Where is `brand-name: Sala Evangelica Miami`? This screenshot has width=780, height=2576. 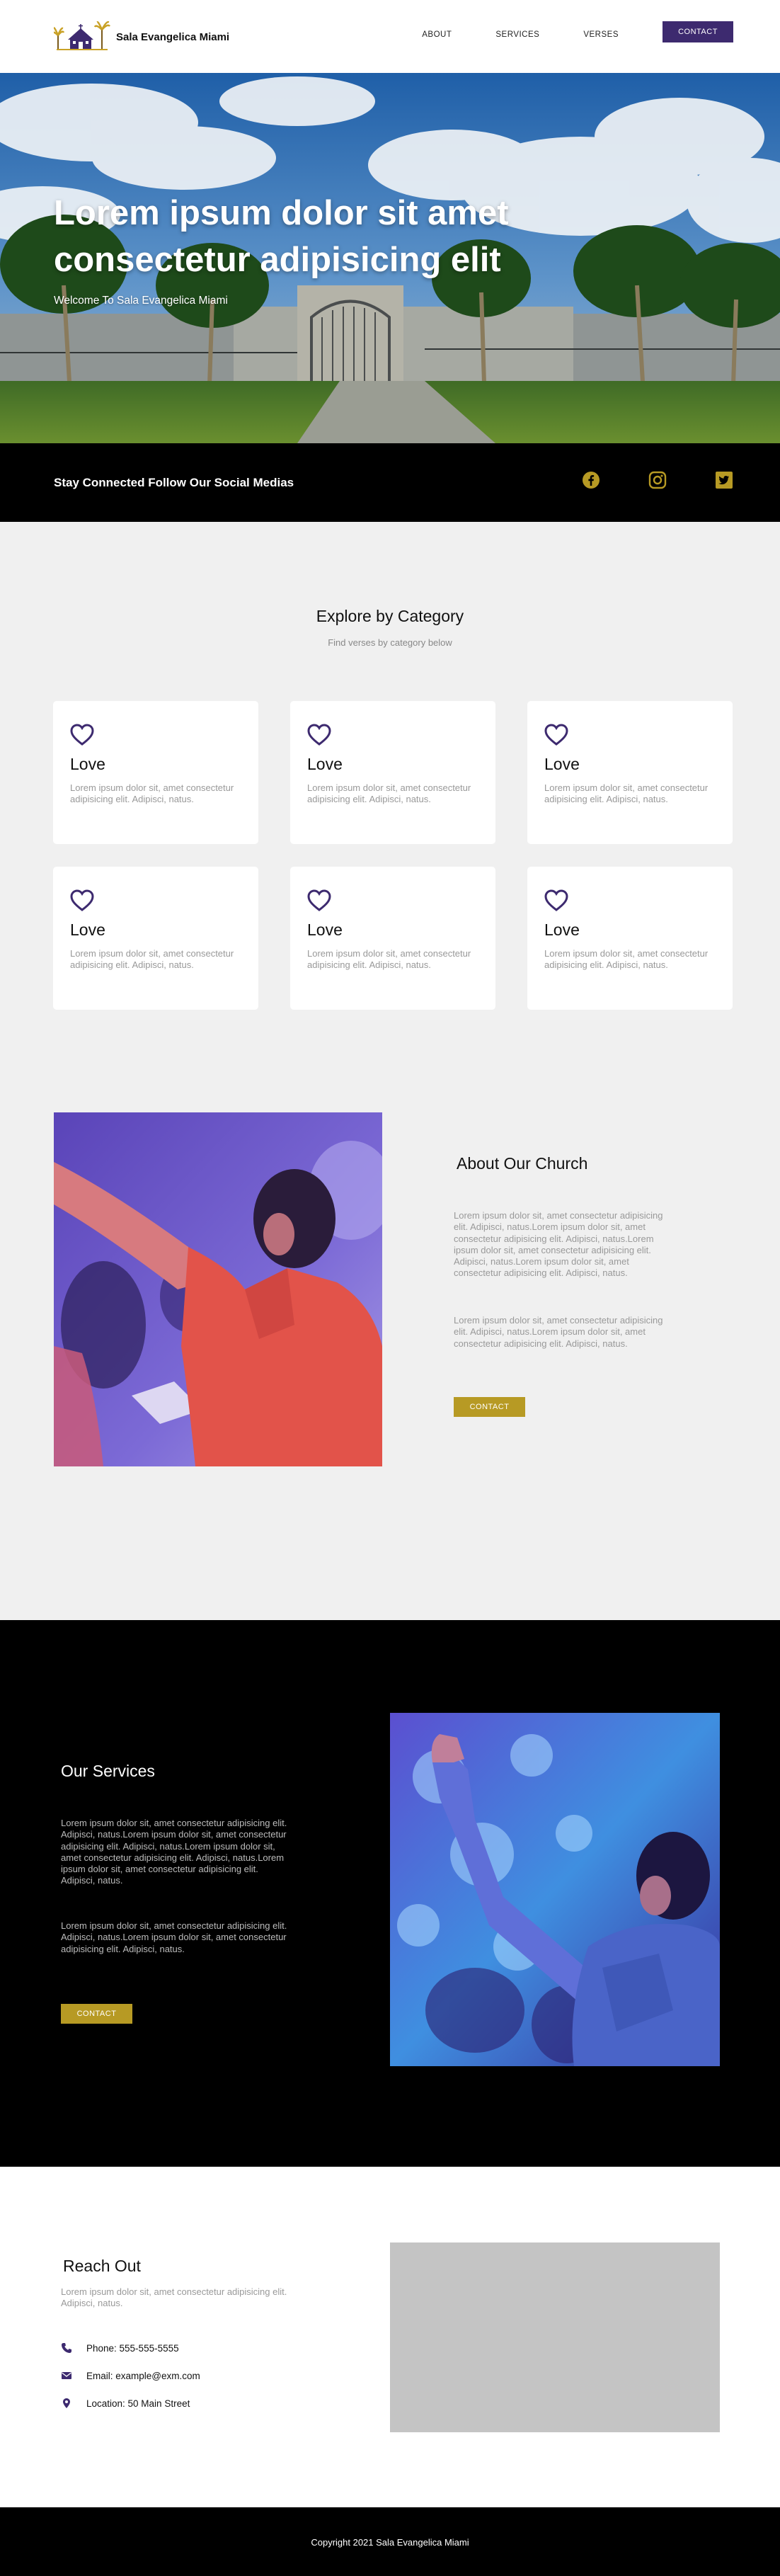 brand-name: Sala Evangelica Miami is located at coordinates (173, 37).